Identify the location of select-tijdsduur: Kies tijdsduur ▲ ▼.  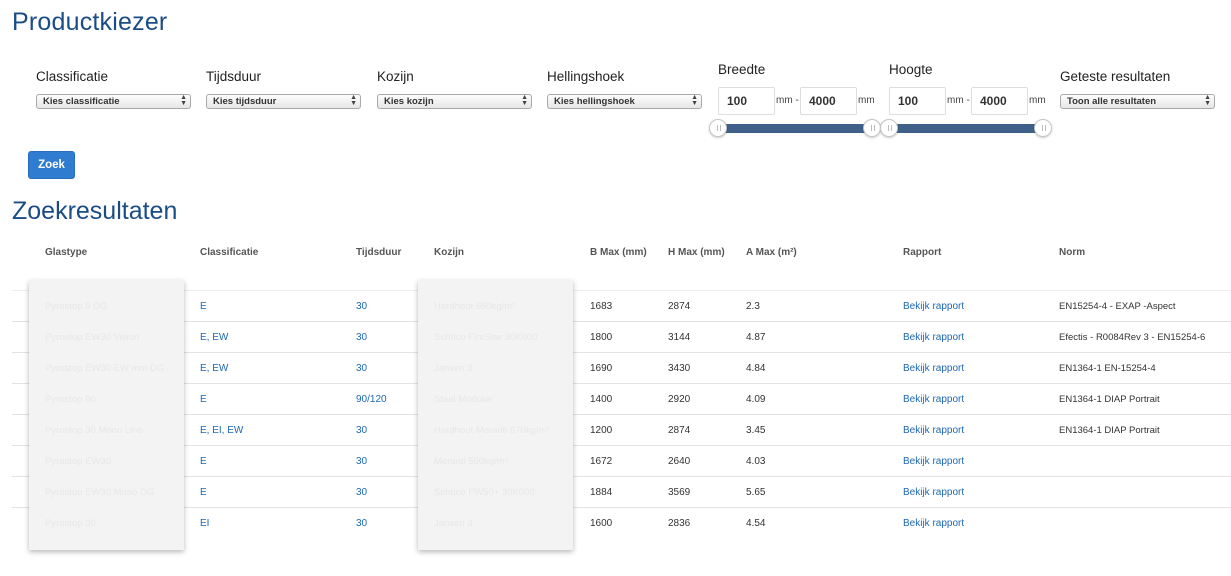
(283, 101).